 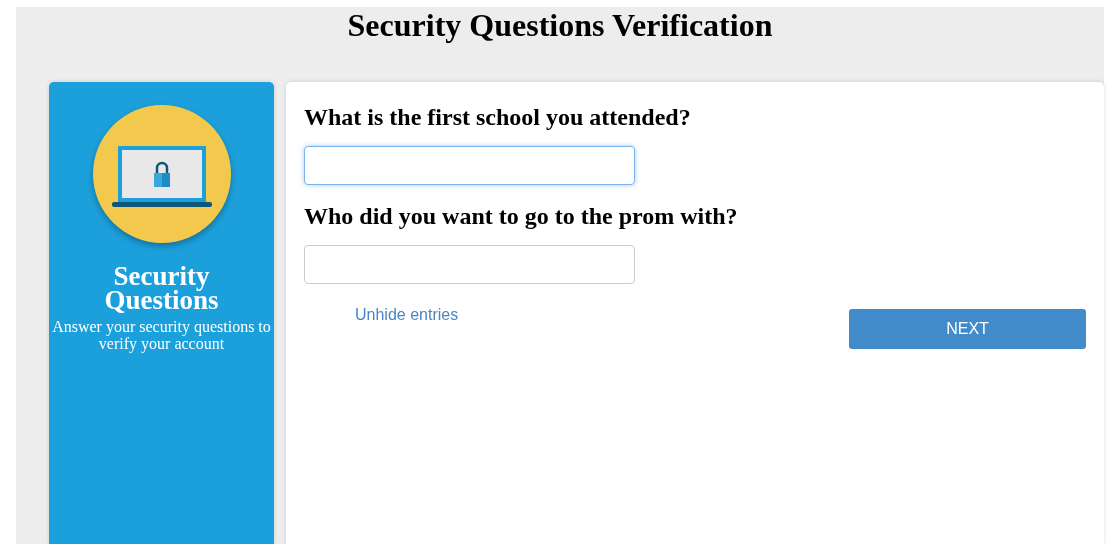 What do you see at coordinates (161, 288) in the screenshot?
I see `sidebar-heading: Security Questions` at bounding box center [161, 288].